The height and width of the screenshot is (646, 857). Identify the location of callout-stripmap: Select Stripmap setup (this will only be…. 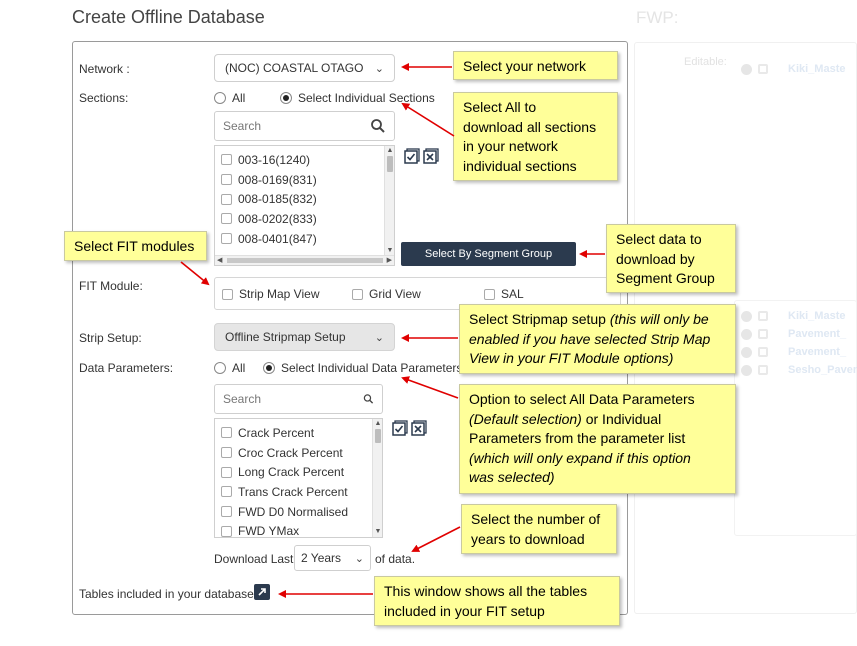
(597, 339).